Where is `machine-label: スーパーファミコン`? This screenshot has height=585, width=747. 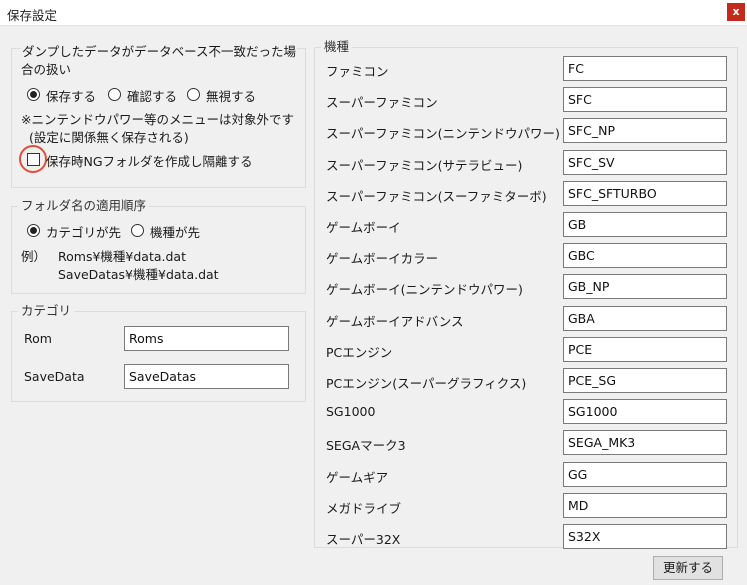 machine-label: スーパーファミコン is located at coordinates (382, 102).